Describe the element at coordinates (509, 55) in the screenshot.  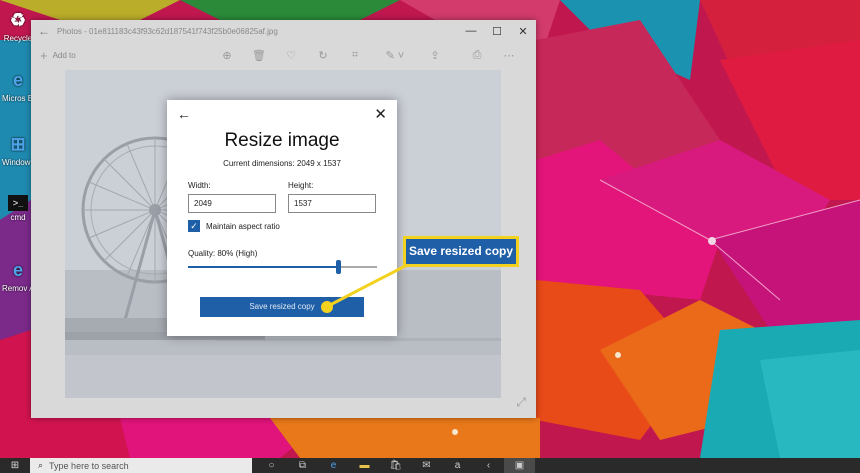
I see `more-icon: ⋯` at that location.